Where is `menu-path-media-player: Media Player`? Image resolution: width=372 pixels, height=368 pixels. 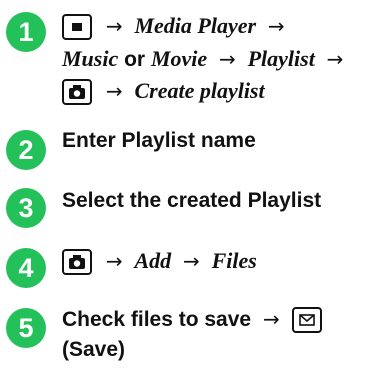 menu-path-media-player: Media Player is located at coordinates (195, 25).